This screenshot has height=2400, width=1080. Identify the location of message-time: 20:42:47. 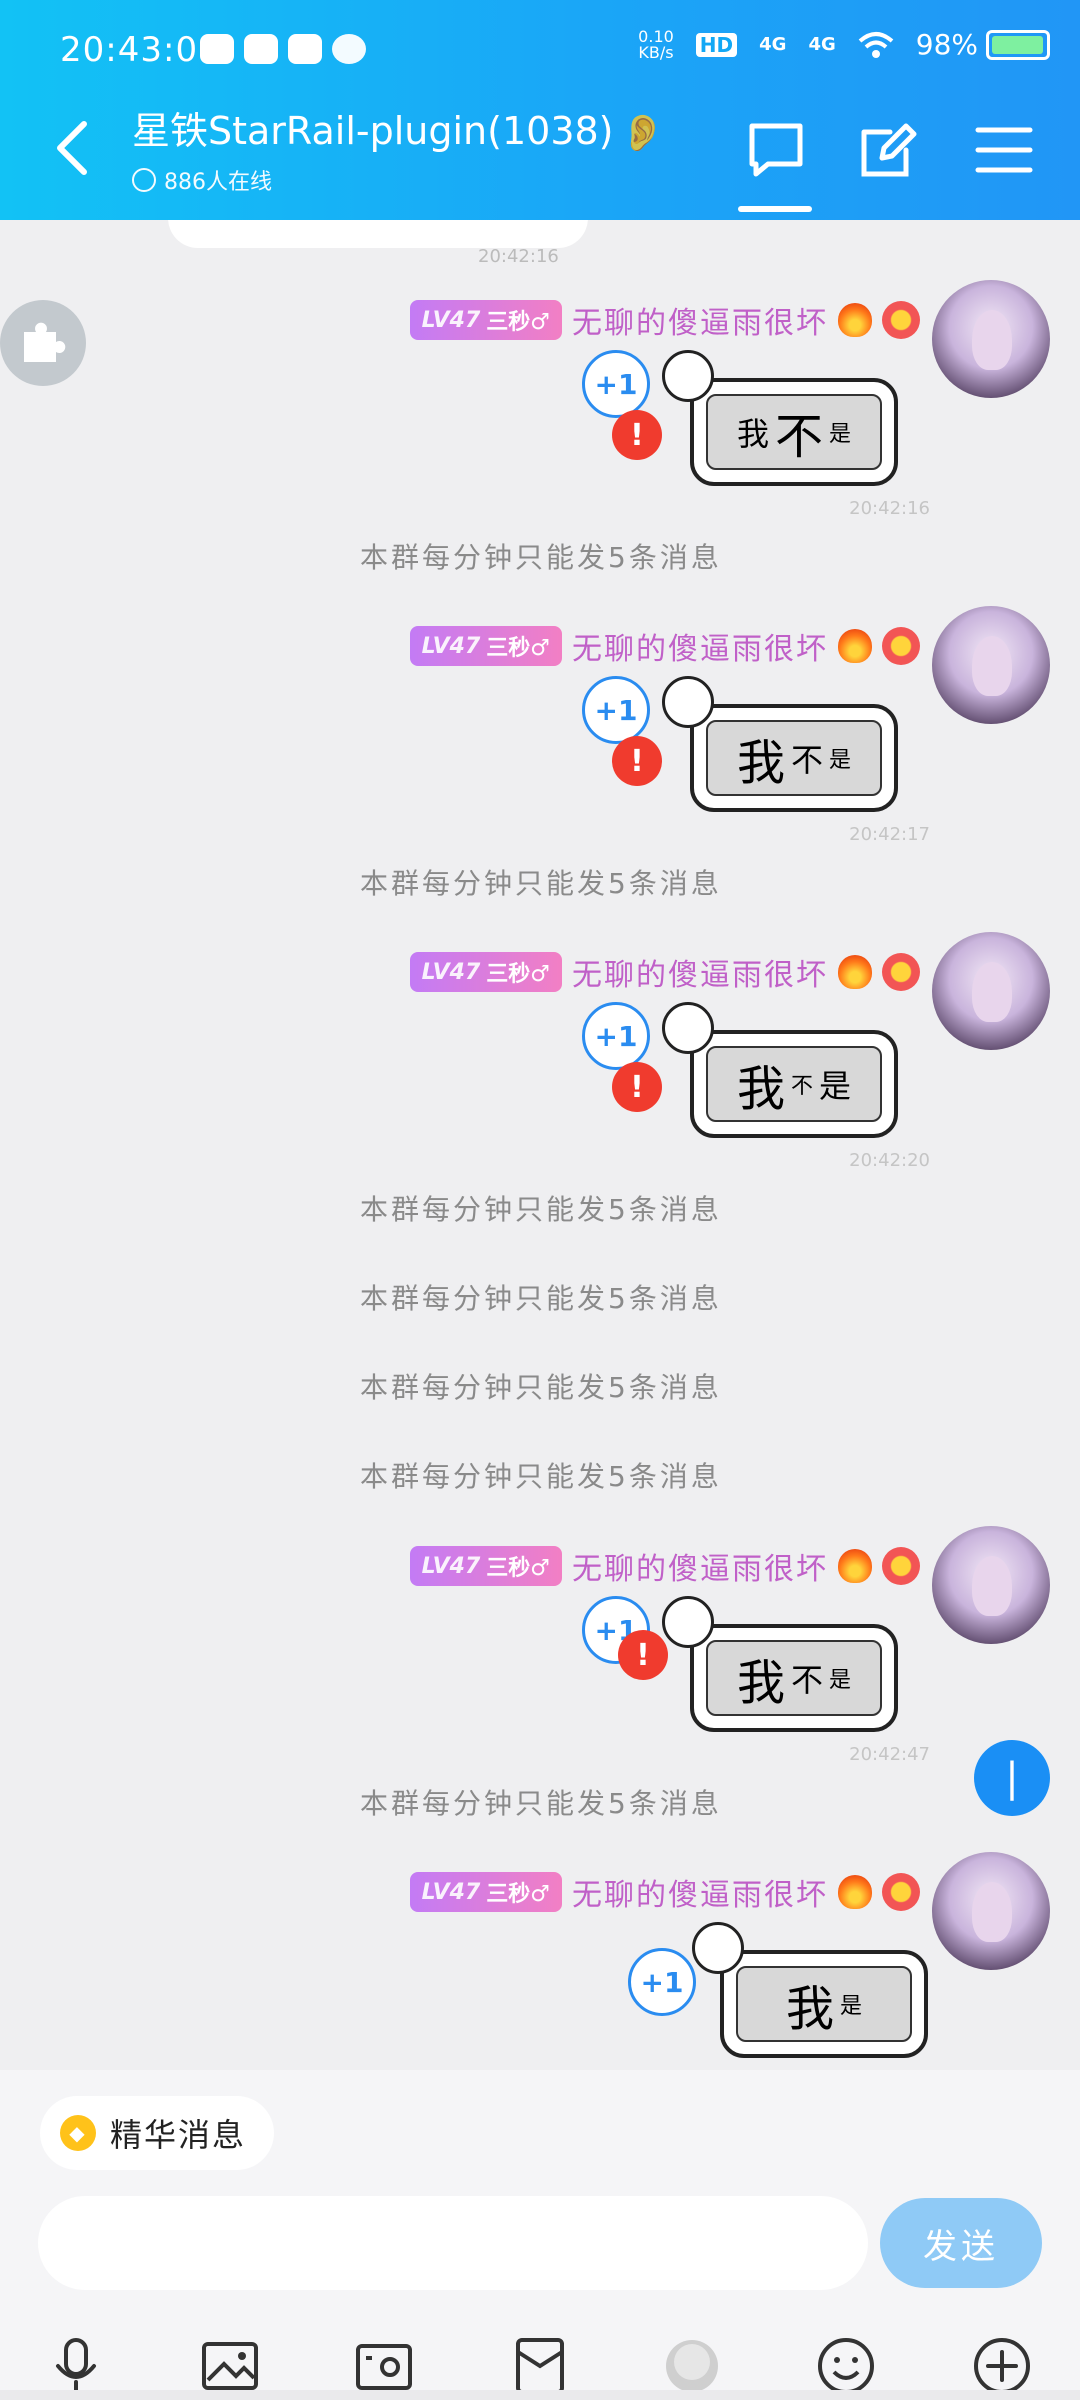
(889, 1754).